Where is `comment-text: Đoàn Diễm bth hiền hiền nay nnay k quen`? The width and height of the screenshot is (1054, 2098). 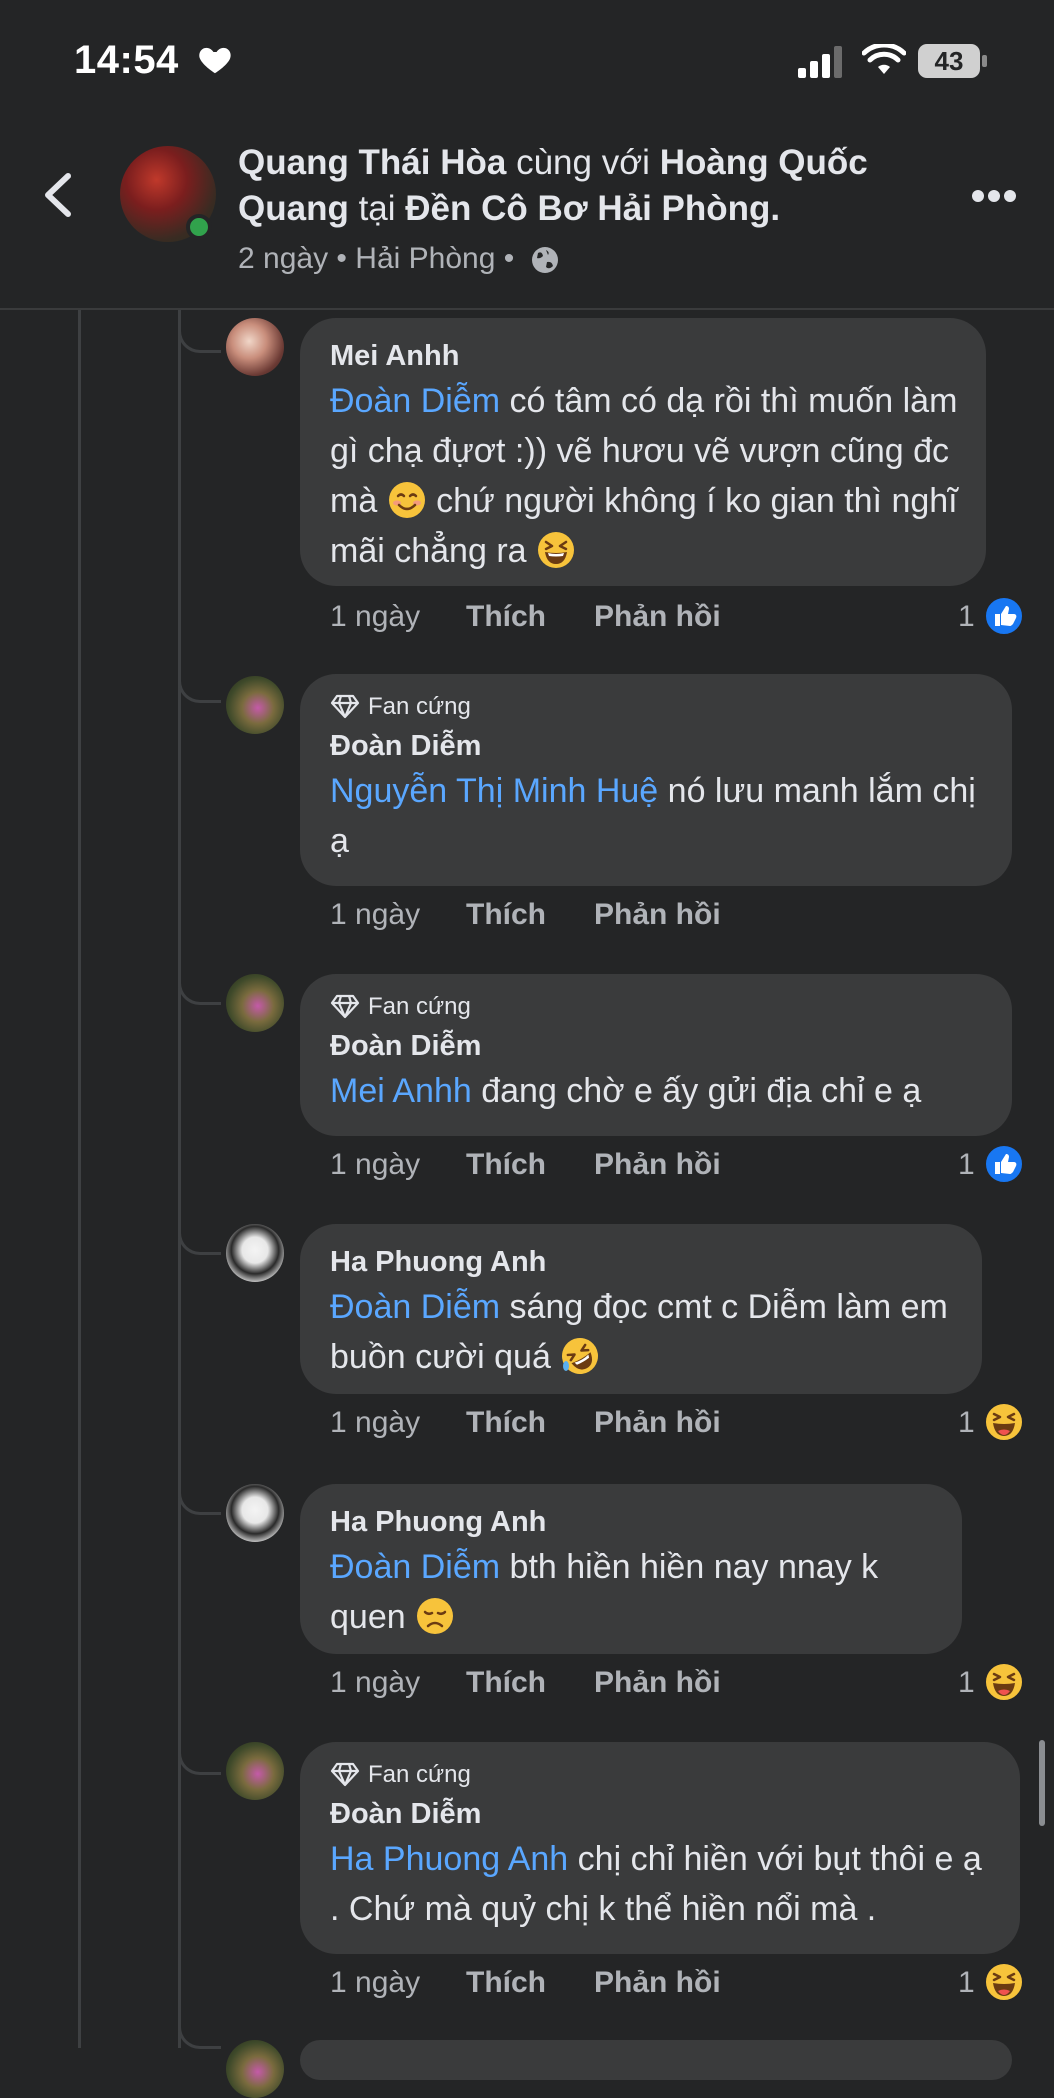 comment-text: Đoàn Diễm bth hiền hiền nay nnay k quen is located at coordinates (604, 1592).